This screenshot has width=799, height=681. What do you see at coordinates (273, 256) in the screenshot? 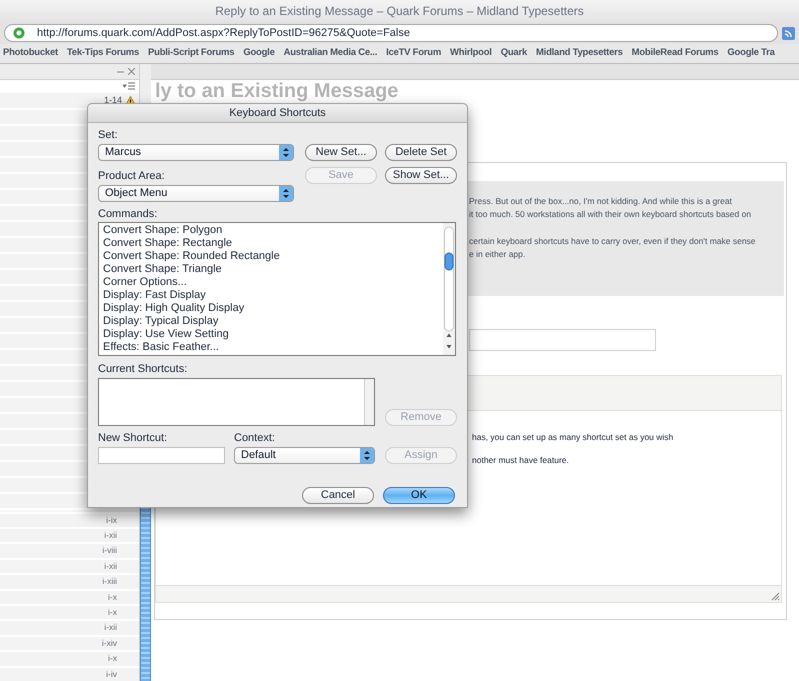
I see `command-item: Convert Shape: Rounded Rectangle` at bounding box center [273, 256].